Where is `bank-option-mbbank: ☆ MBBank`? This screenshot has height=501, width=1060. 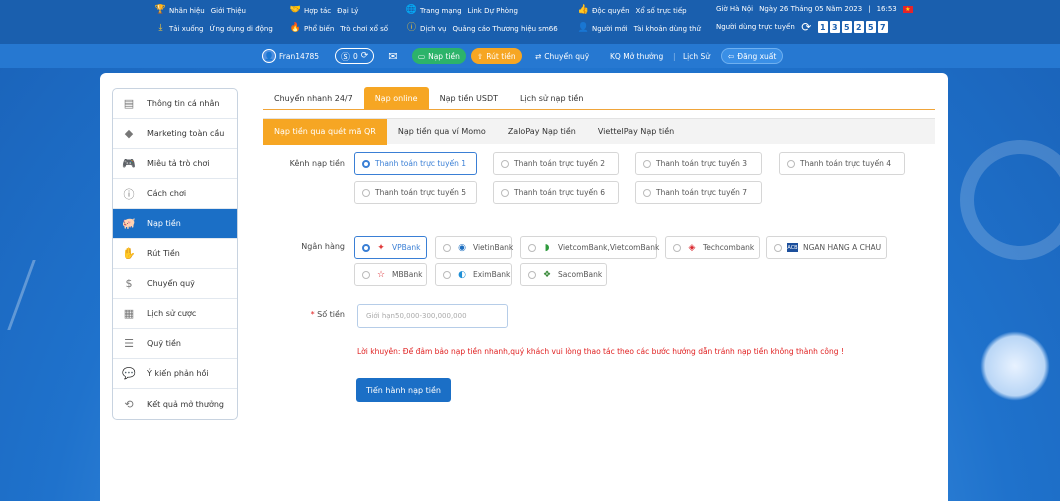
bank-option-mbbank: ☆ MBBank is located at coordinates (390, 274).